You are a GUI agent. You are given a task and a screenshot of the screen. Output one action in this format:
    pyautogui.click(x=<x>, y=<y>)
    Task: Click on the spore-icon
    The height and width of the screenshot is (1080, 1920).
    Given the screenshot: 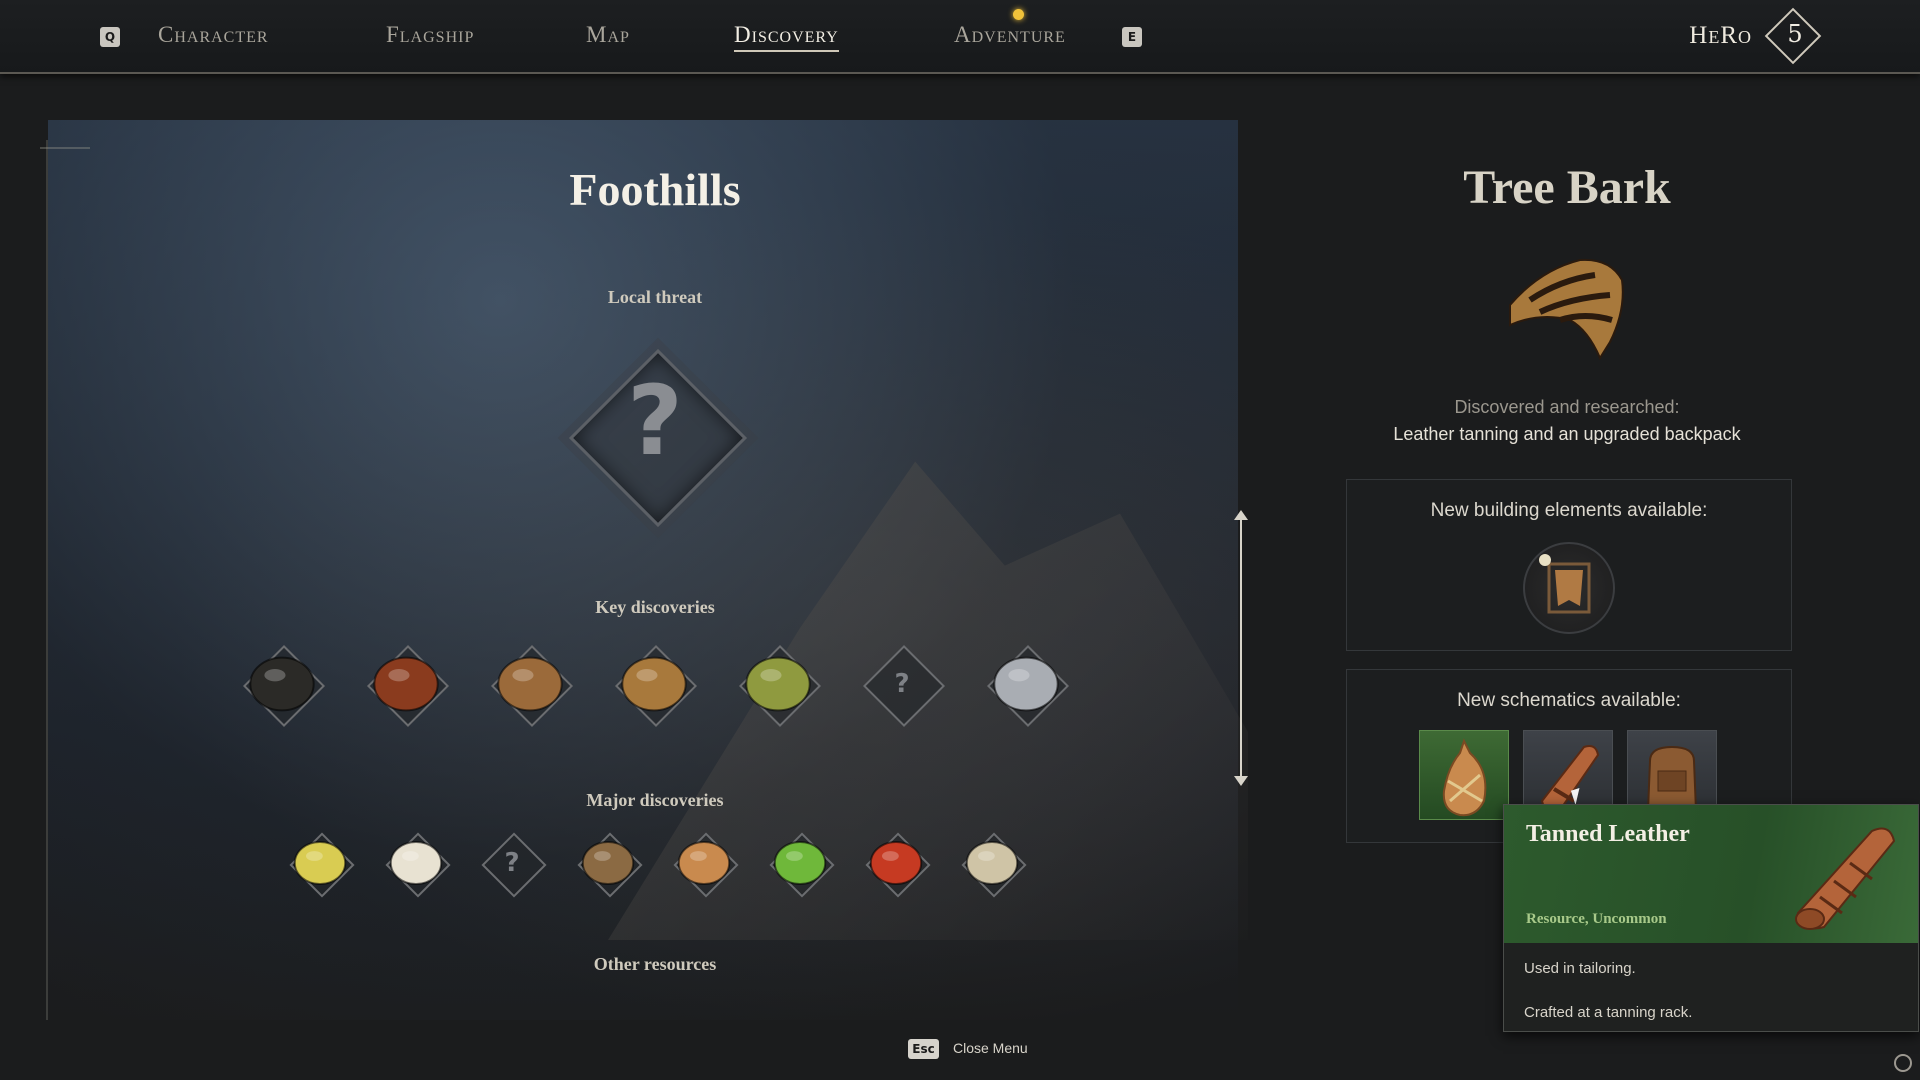 What is the action you would take?
    pyautogui.click(x=992, y=863)
    